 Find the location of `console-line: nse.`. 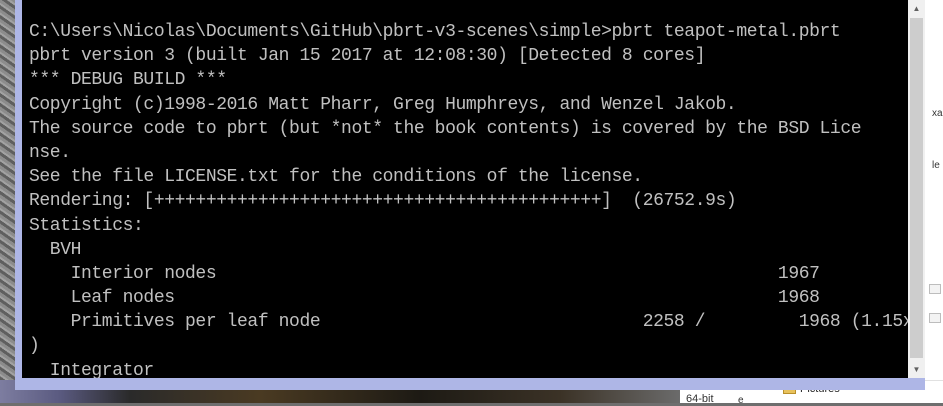

console-line: nse. is located at coordinates (50, 152).